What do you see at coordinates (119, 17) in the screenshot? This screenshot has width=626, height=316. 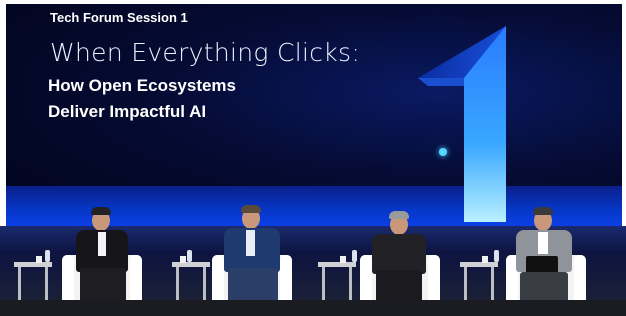 I see `session-label: Tech Forum Session 1` at bounding box center [119, 17].